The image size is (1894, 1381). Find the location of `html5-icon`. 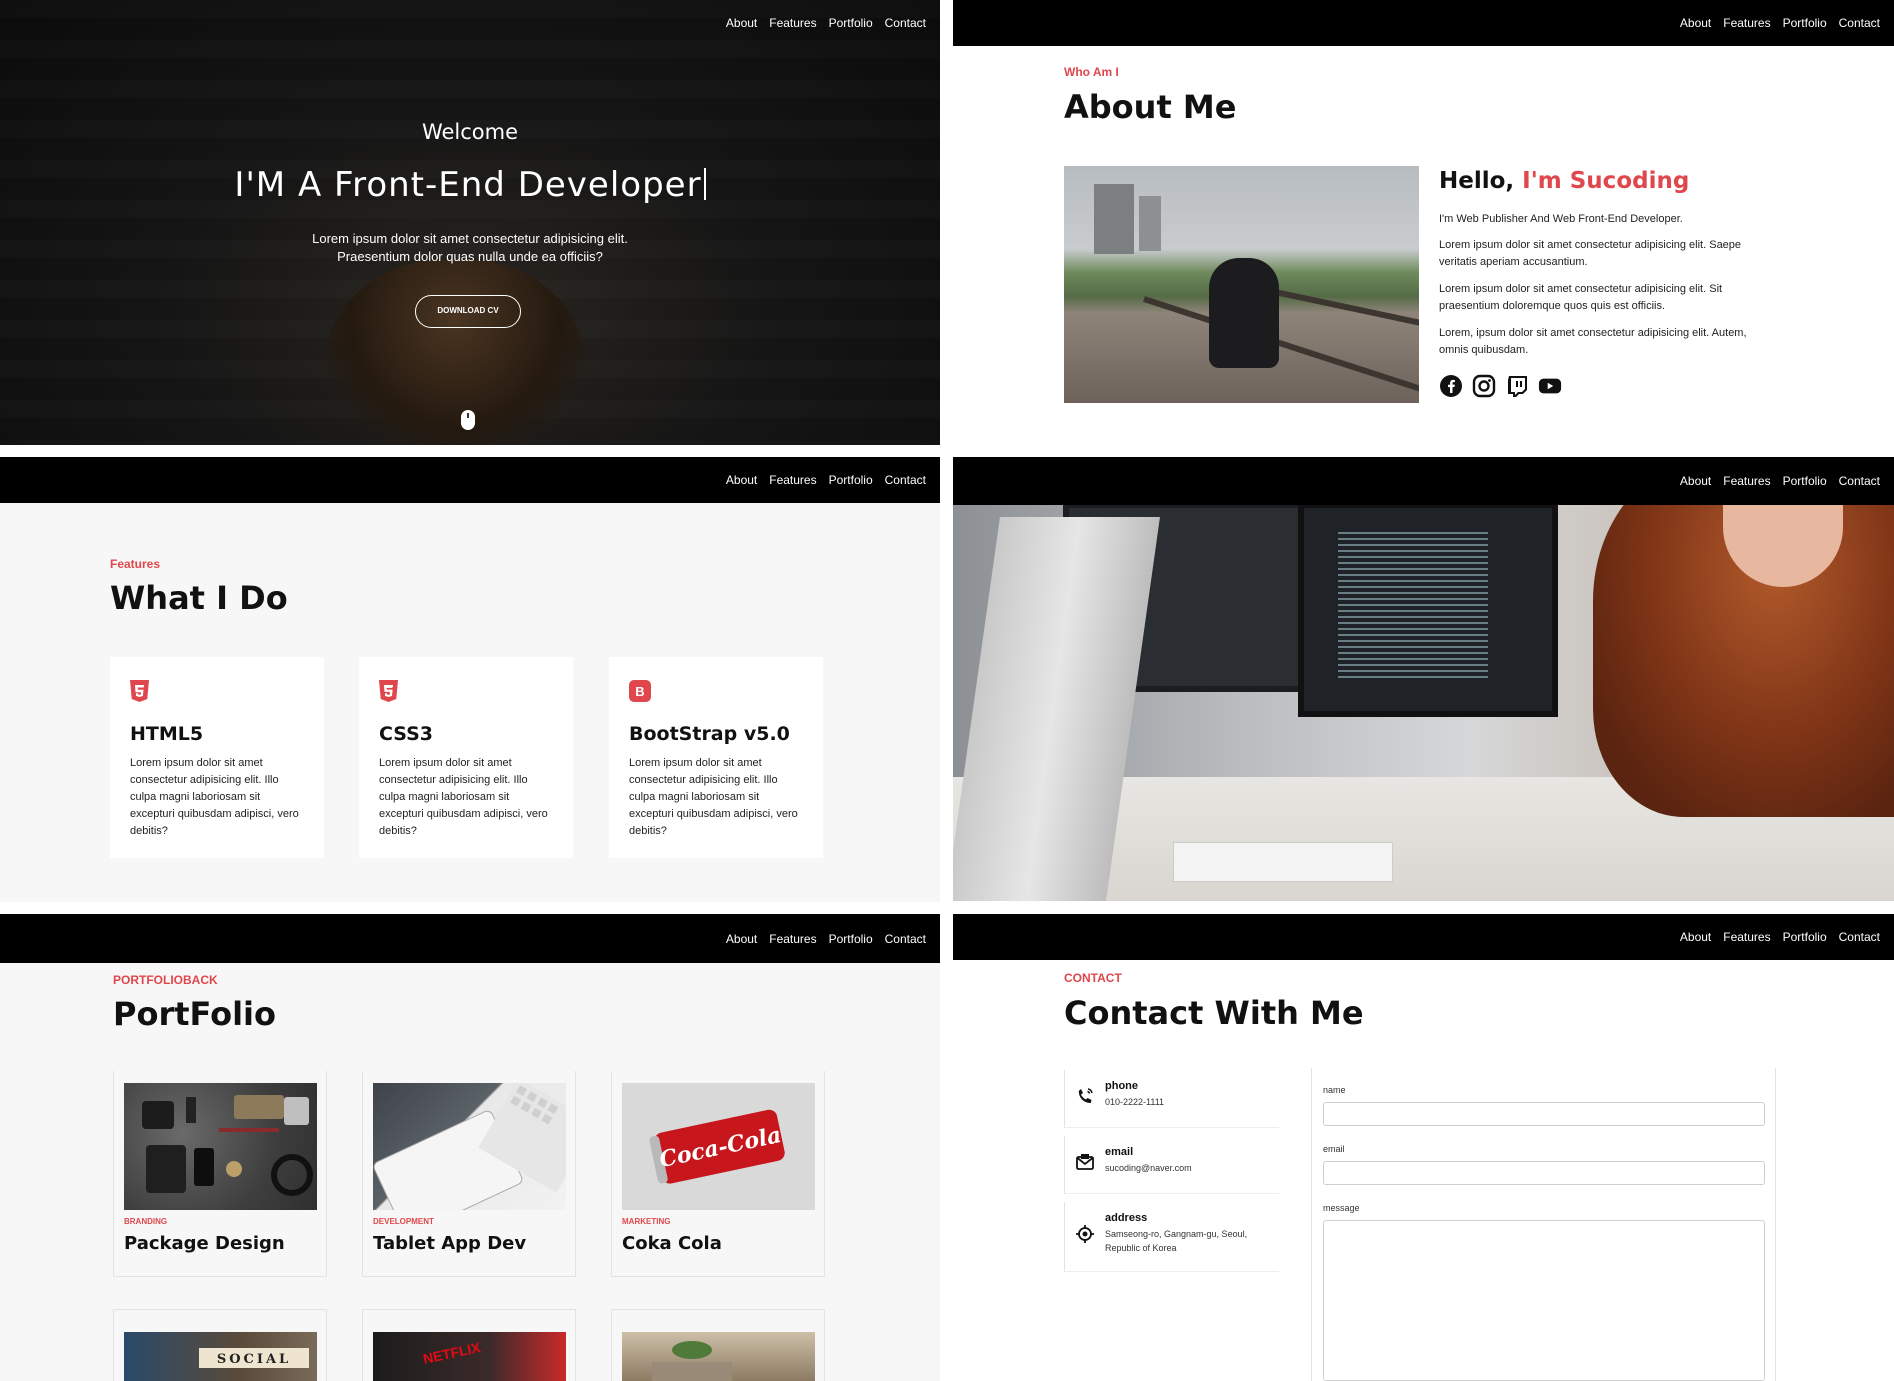

html5-icon is located at coordinates (139, 691).